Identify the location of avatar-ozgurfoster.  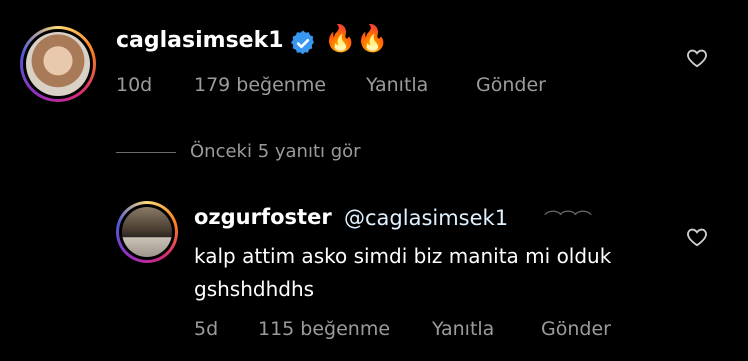
(147, 232).